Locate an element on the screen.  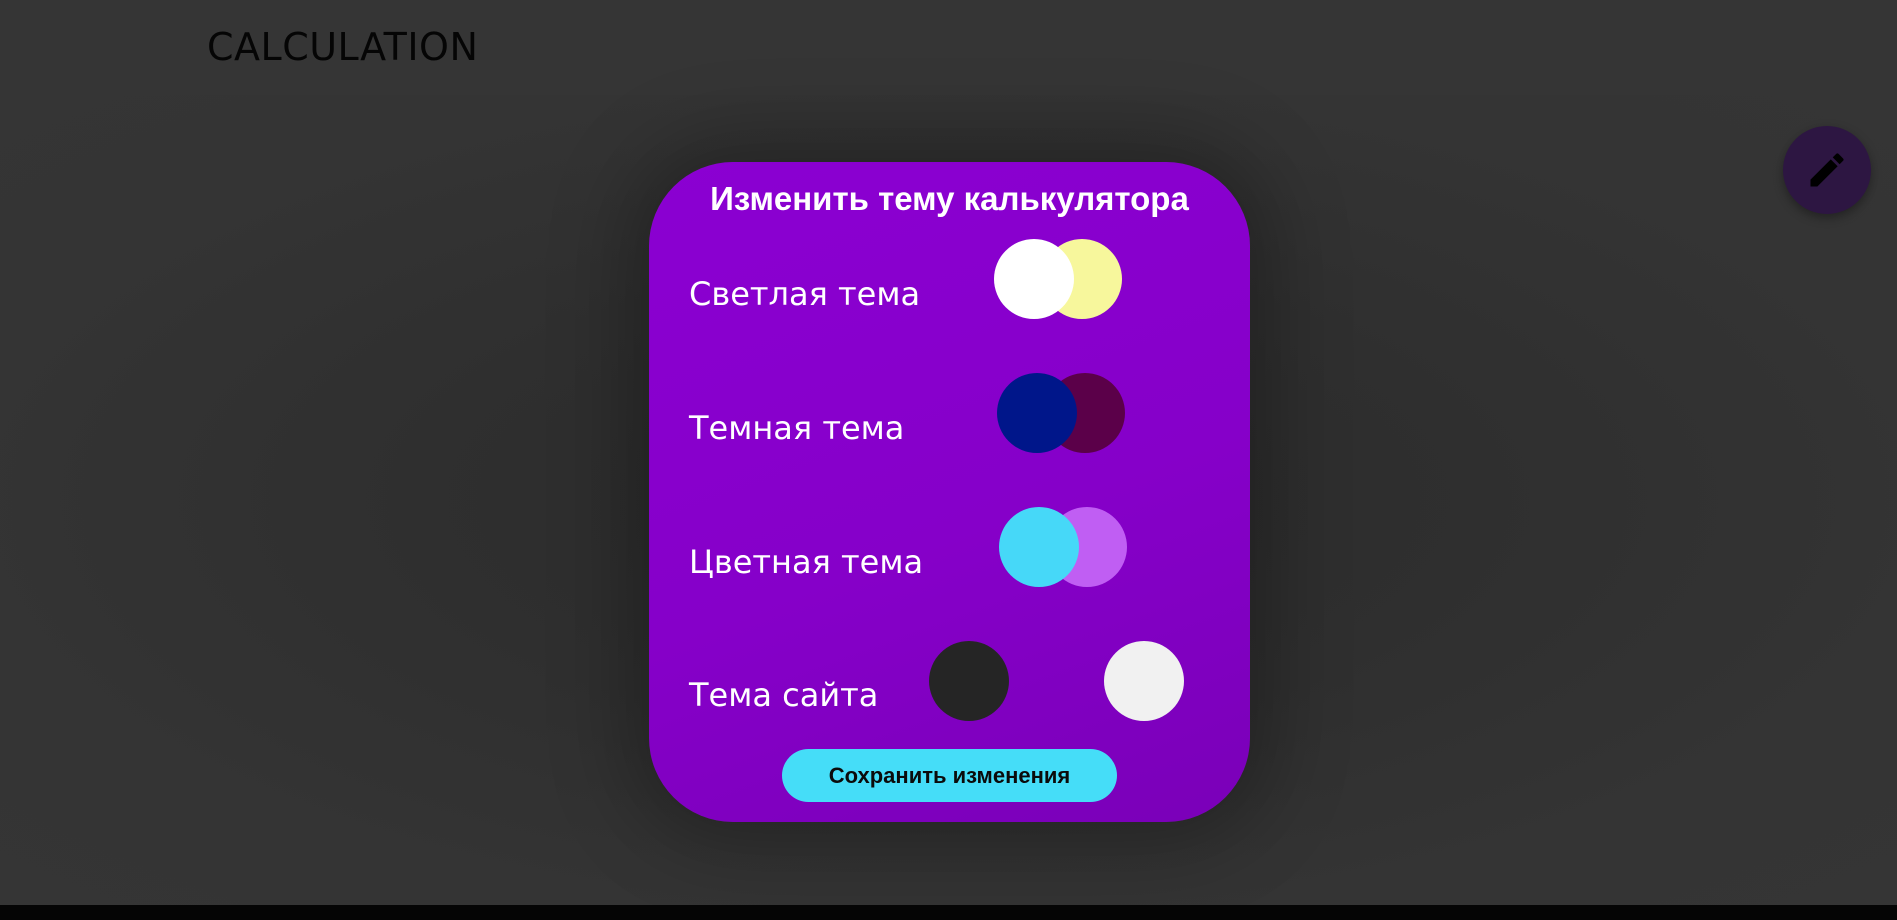
light-theme-primary-swatch is located at coordinates (1034, 279).